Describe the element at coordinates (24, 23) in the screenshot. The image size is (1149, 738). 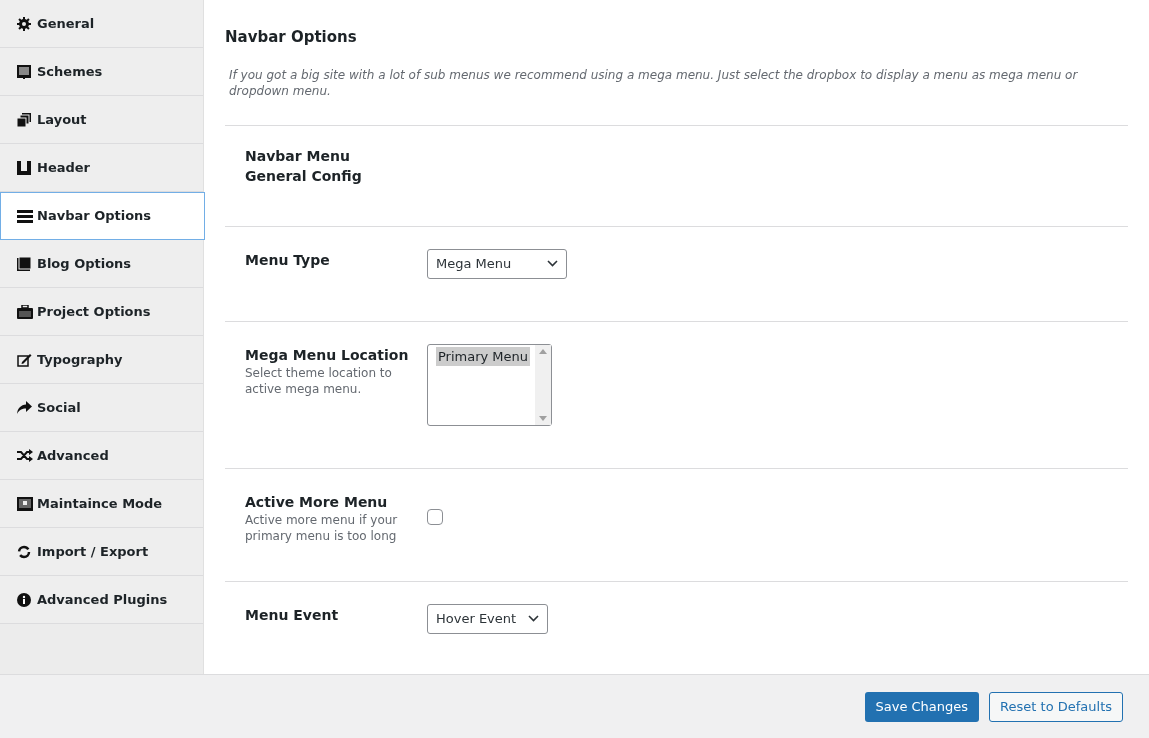
I see `gear-icon` at that location.